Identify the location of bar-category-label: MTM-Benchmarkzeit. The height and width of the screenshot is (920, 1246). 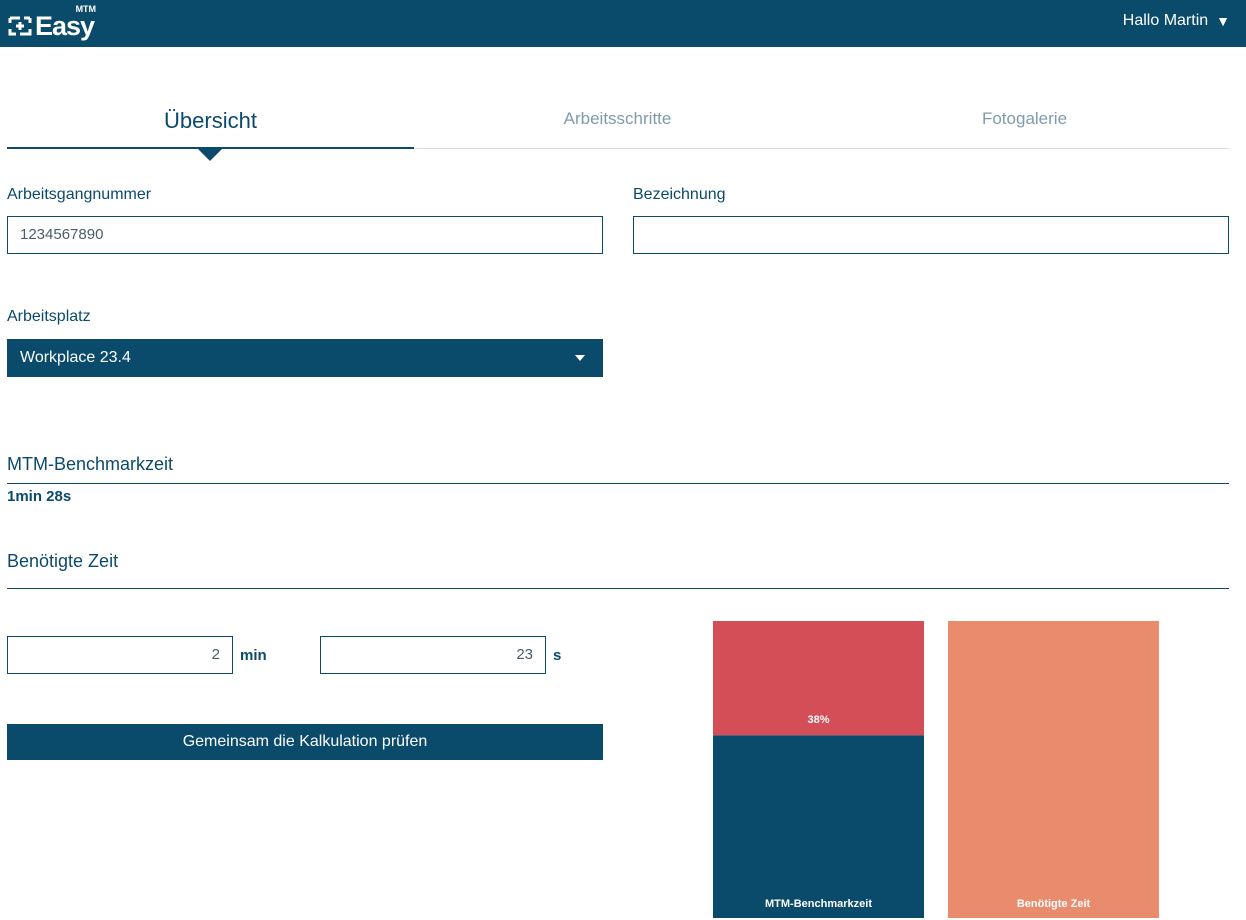
(818, 904).